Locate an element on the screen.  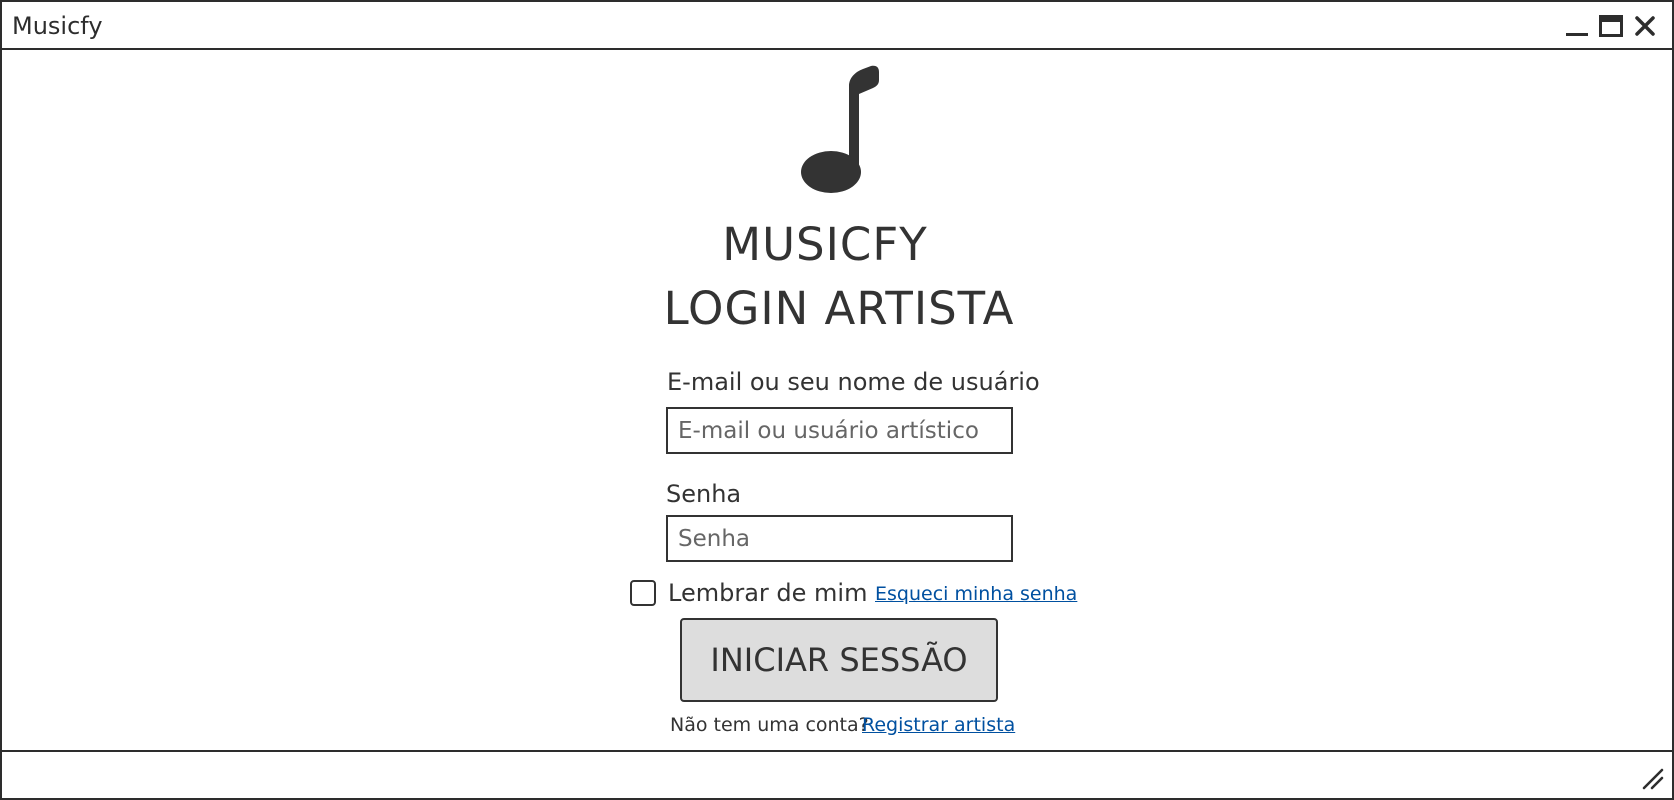
password-input is located at coordinates (839, 538).